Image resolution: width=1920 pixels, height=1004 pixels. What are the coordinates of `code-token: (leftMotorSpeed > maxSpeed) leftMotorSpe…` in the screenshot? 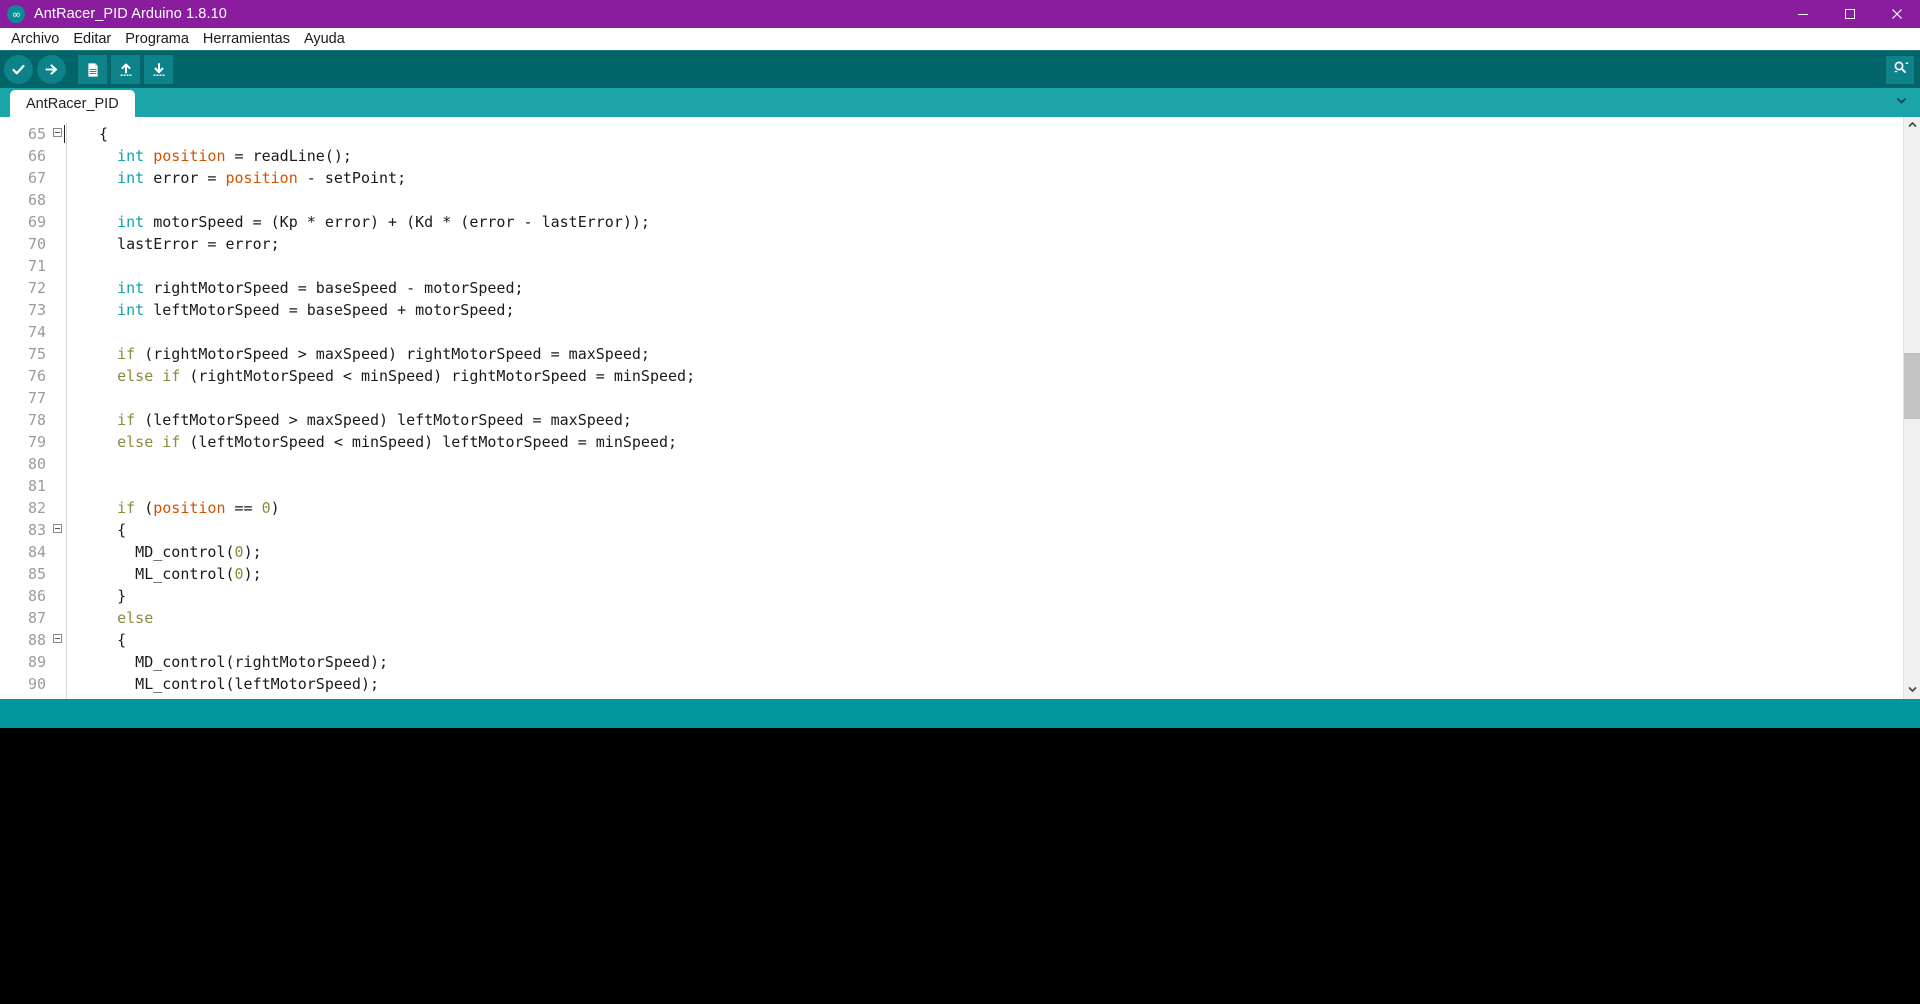 It's located at (383, 420).